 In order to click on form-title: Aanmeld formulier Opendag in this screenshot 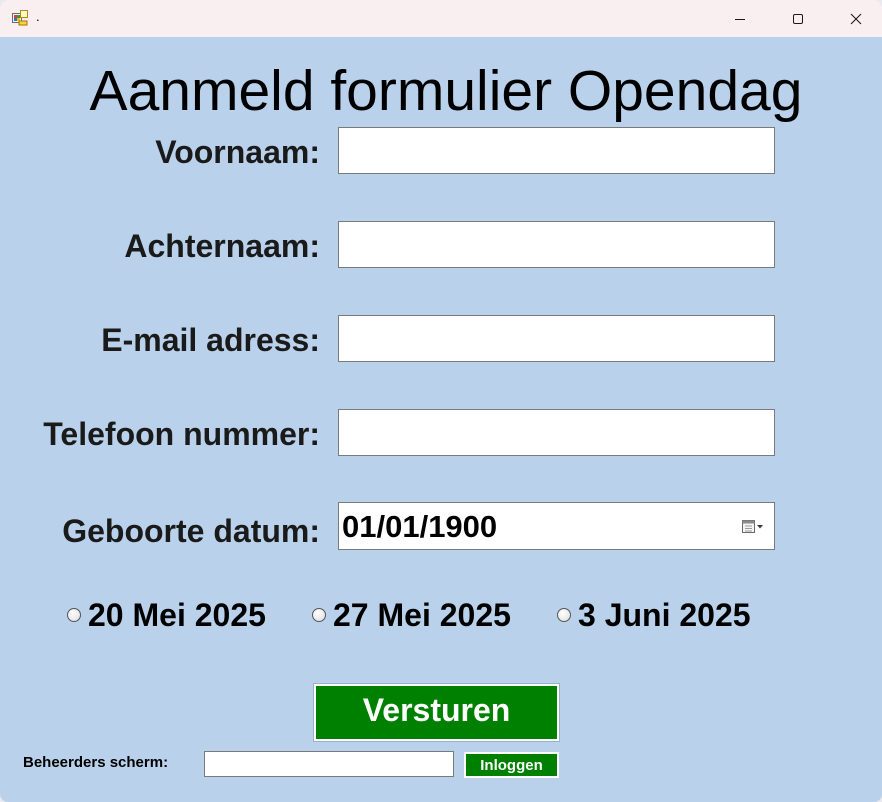, I will do `click(446, 91)`.